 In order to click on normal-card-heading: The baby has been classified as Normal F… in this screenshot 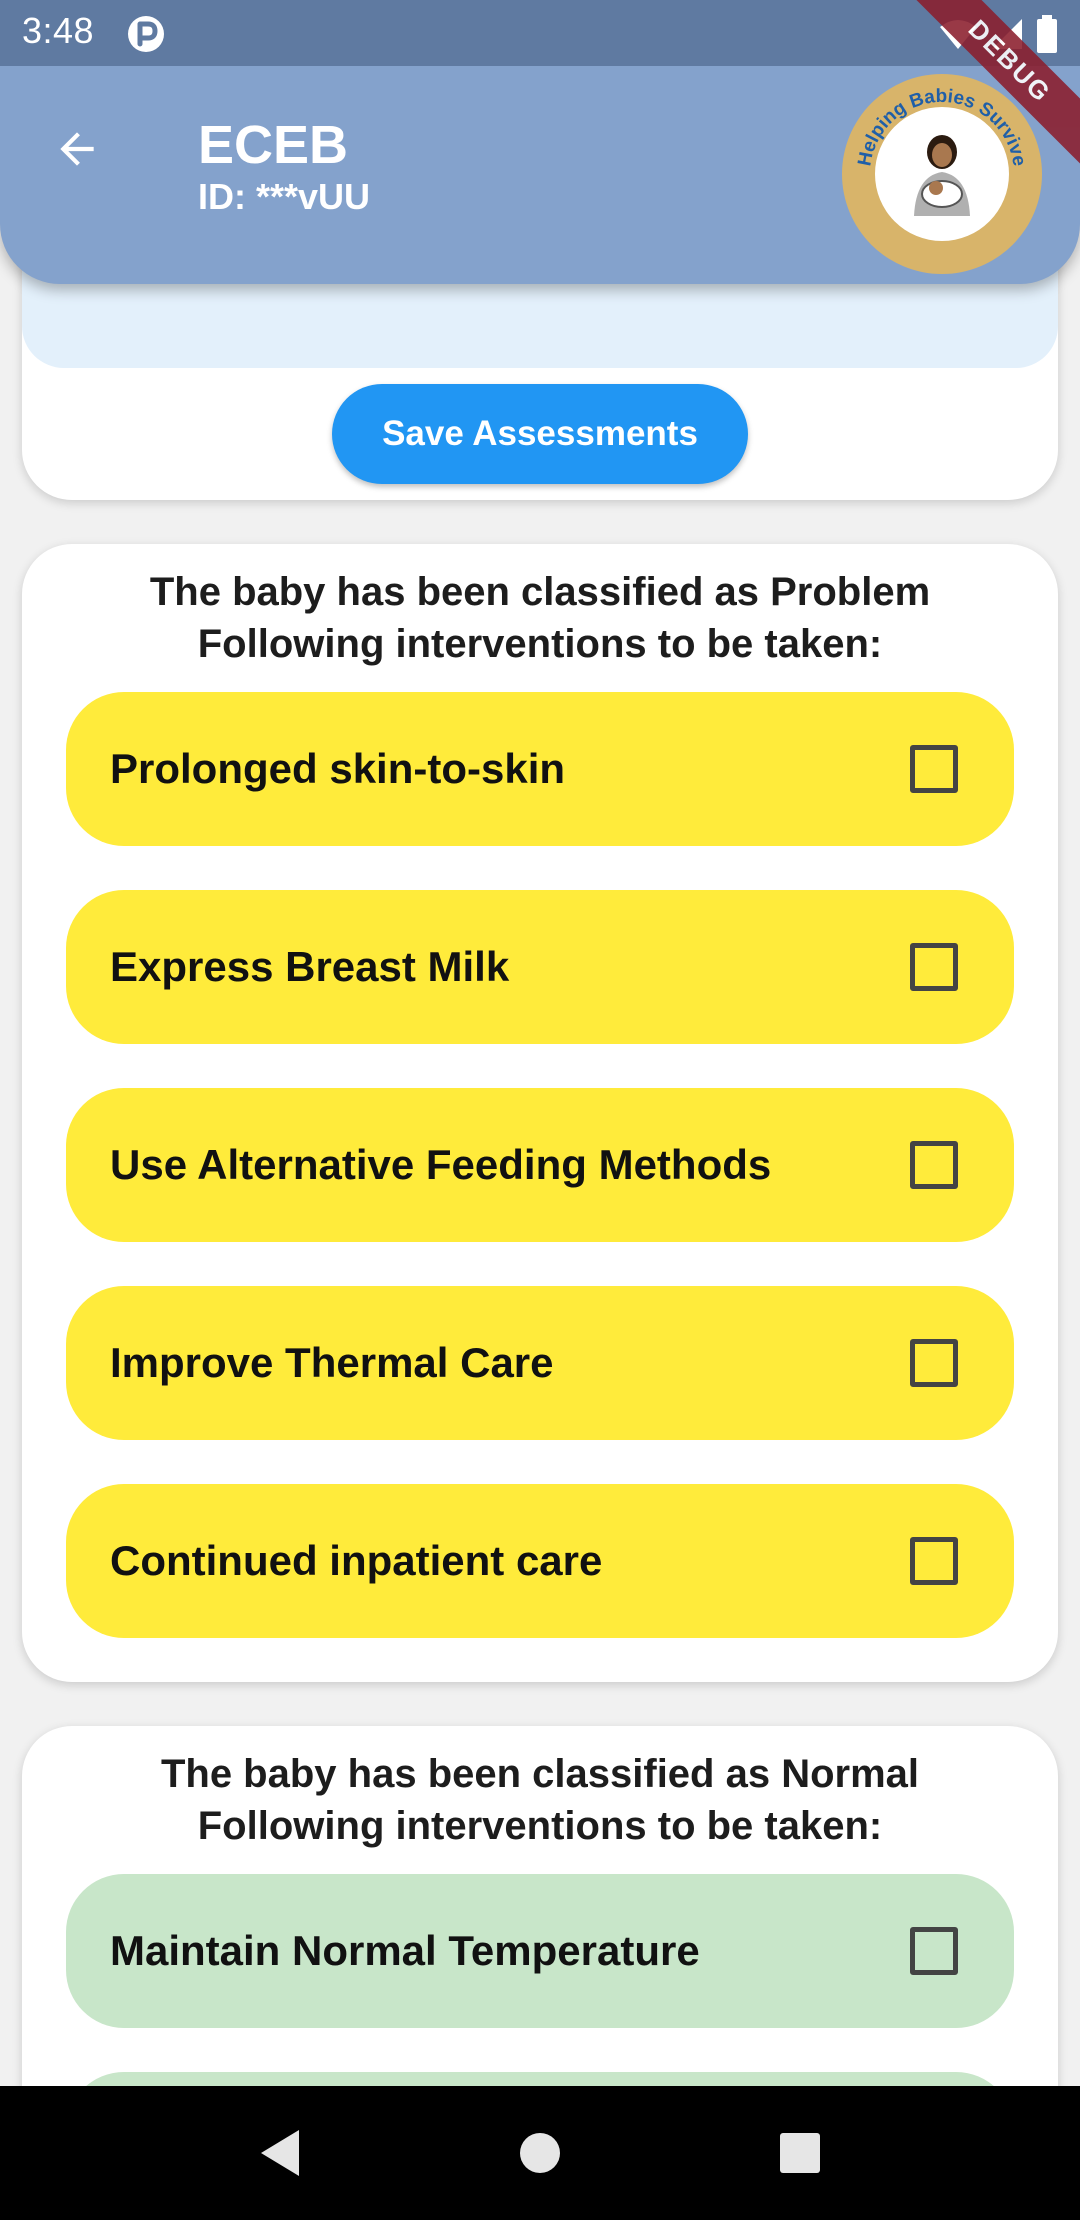, I will do `click(540, 1800)`.